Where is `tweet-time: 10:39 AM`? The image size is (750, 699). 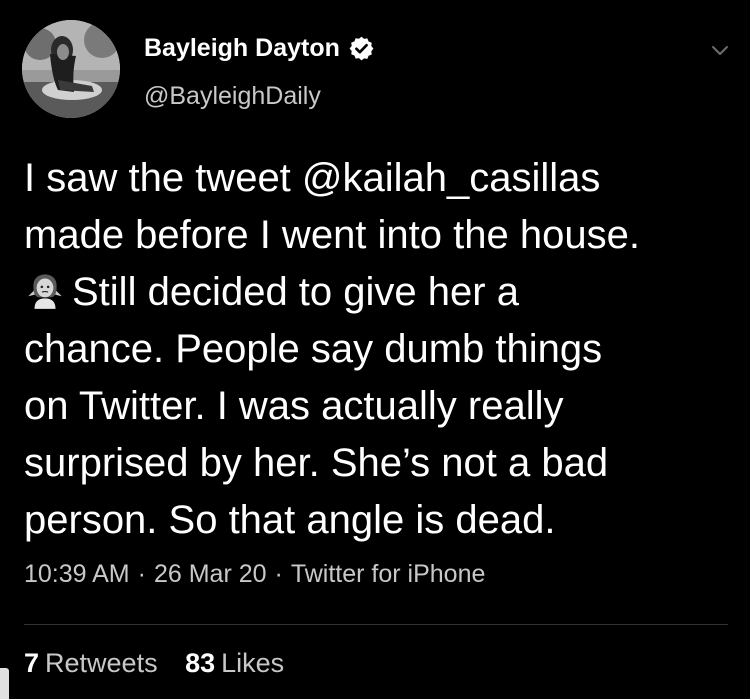
tweet-time: 10:39 AM is located at coordinates (77, 574).